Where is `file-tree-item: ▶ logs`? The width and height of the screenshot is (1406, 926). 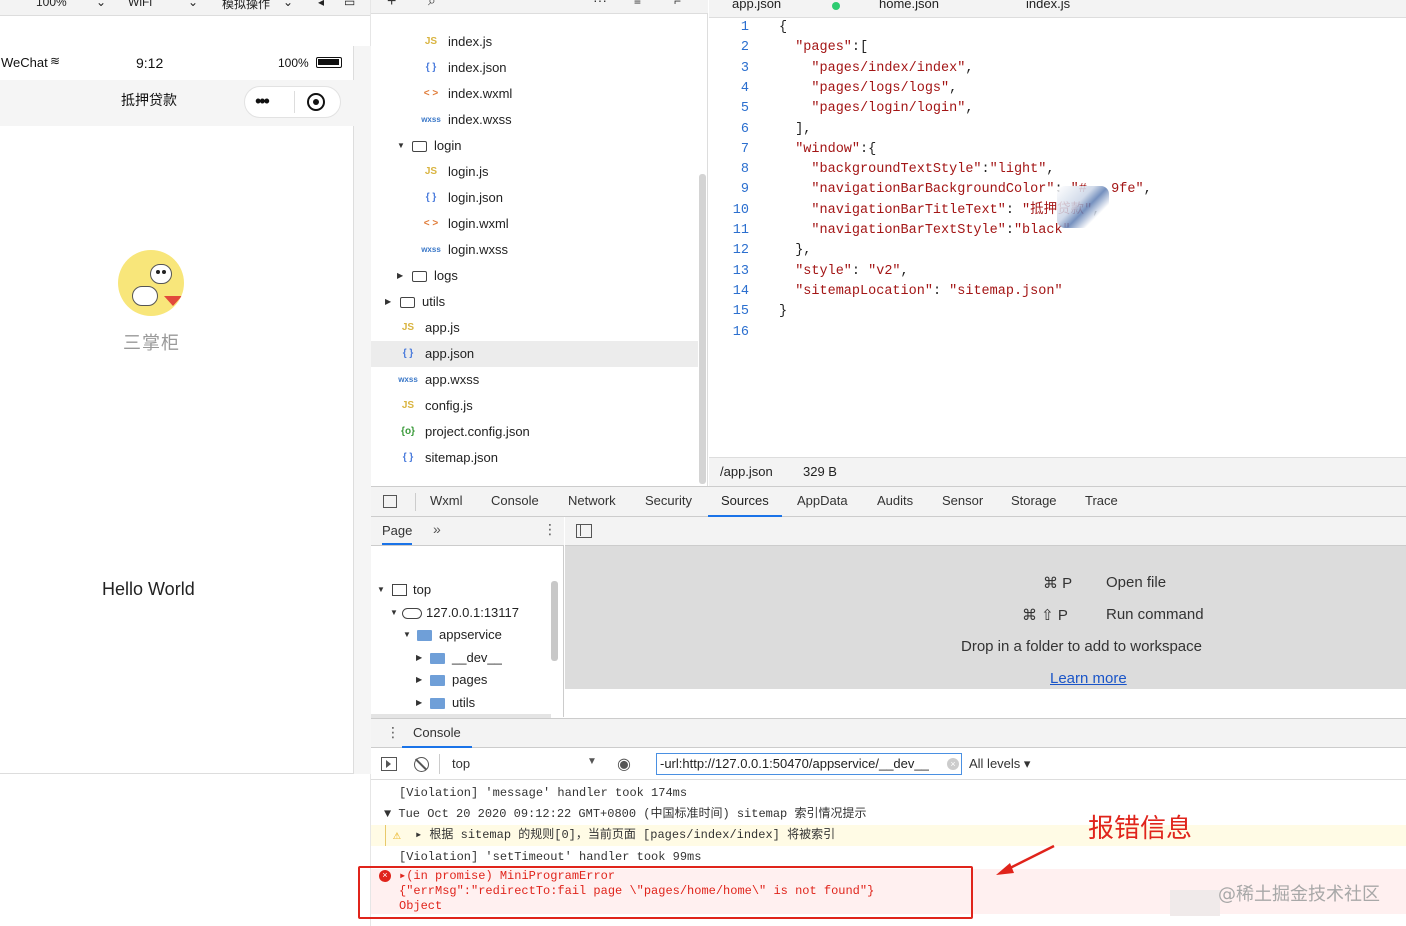 file-tree-item: ▶ logs is located at coordinates (534, 276).